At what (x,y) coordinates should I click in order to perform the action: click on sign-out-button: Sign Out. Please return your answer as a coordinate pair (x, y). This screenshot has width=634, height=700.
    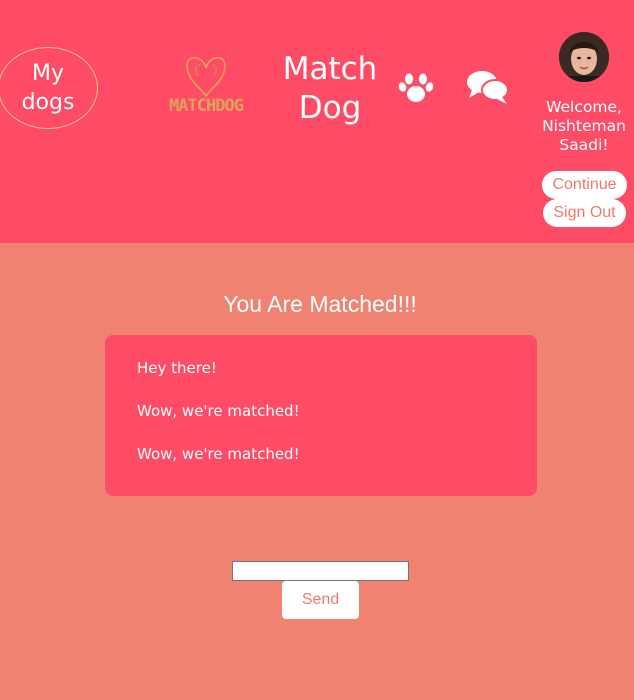
    Looking at the image, I should click on (584, 213).